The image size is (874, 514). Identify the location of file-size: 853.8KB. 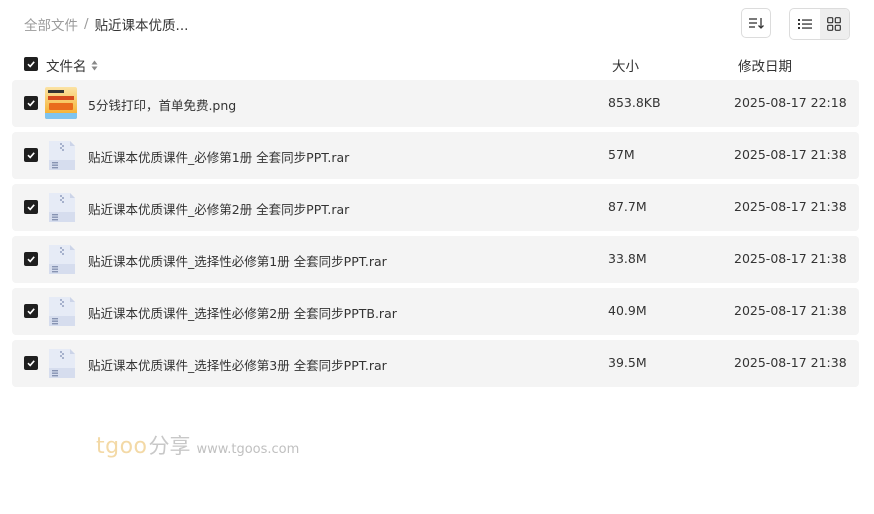
(634, 102).